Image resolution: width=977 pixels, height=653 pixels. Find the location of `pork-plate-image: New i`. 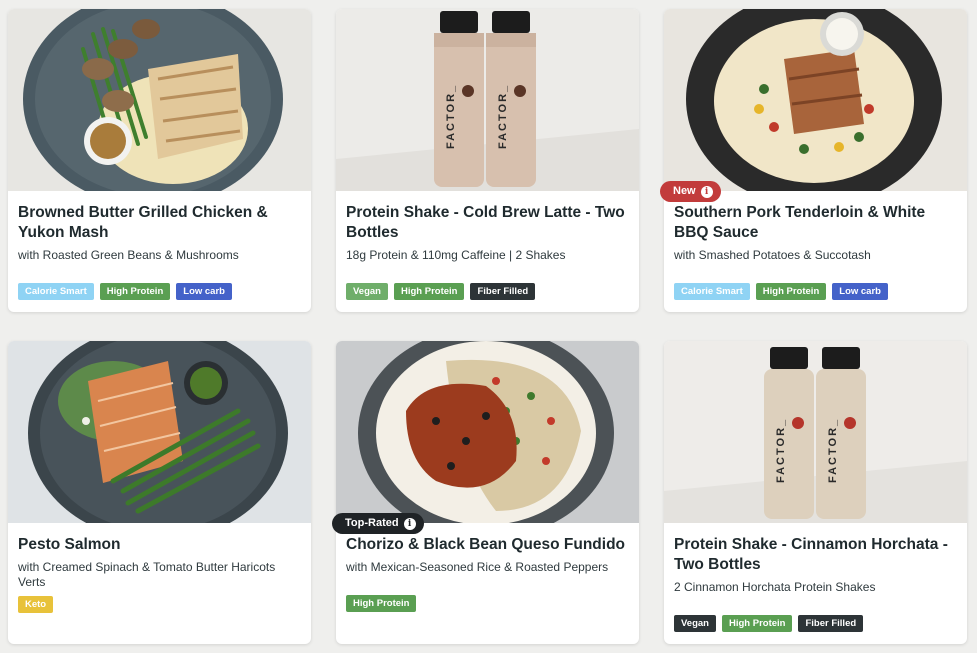

pork-plate-image: New i is located at coordinates (813, 105).